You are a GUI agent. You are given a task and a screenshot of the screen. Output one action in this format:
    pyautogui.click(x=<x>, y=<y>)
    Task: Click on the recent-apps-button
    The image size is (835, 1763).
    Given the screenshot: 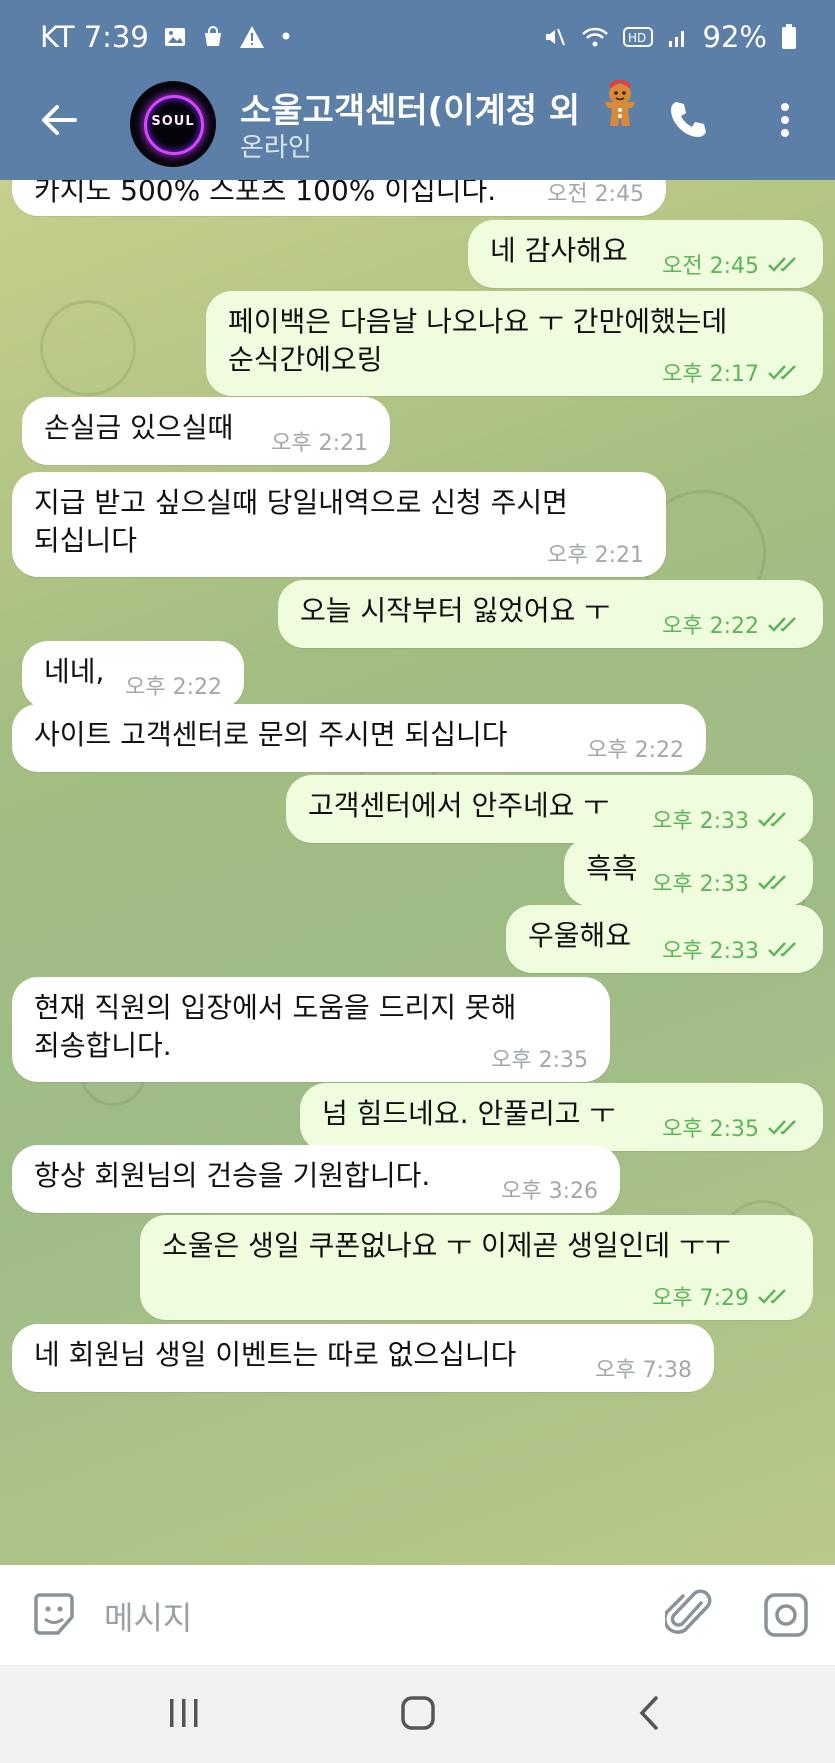 What is the action you would take?
    pyautogui.click(x=184, y=1713)
    